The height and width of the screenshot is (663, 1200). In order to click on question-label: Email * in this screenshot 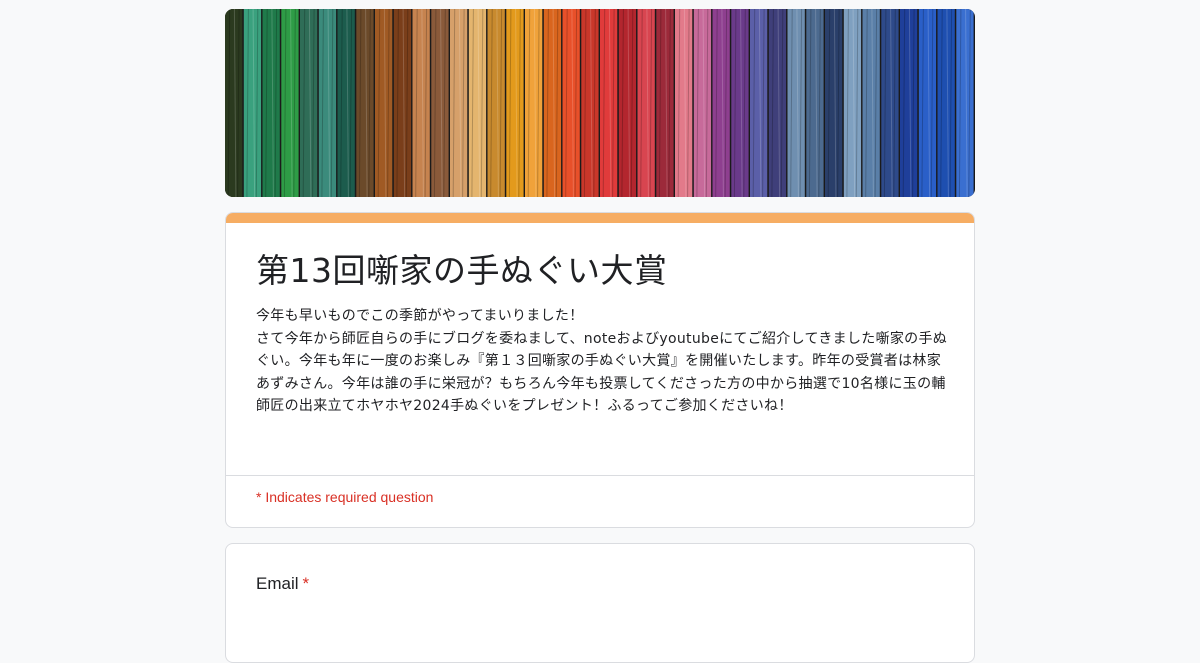, I will do `click(282, 584)`.